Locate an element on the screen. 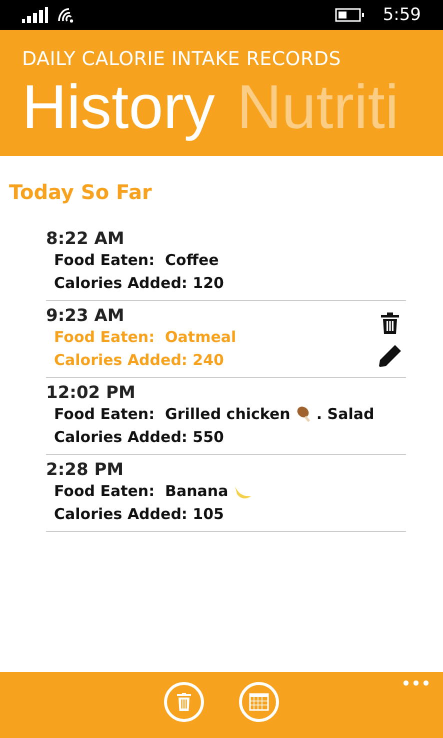 Image resolution: width=443 pixels, height=738 pixels. calendar-button is located at coordinates (259, 702).